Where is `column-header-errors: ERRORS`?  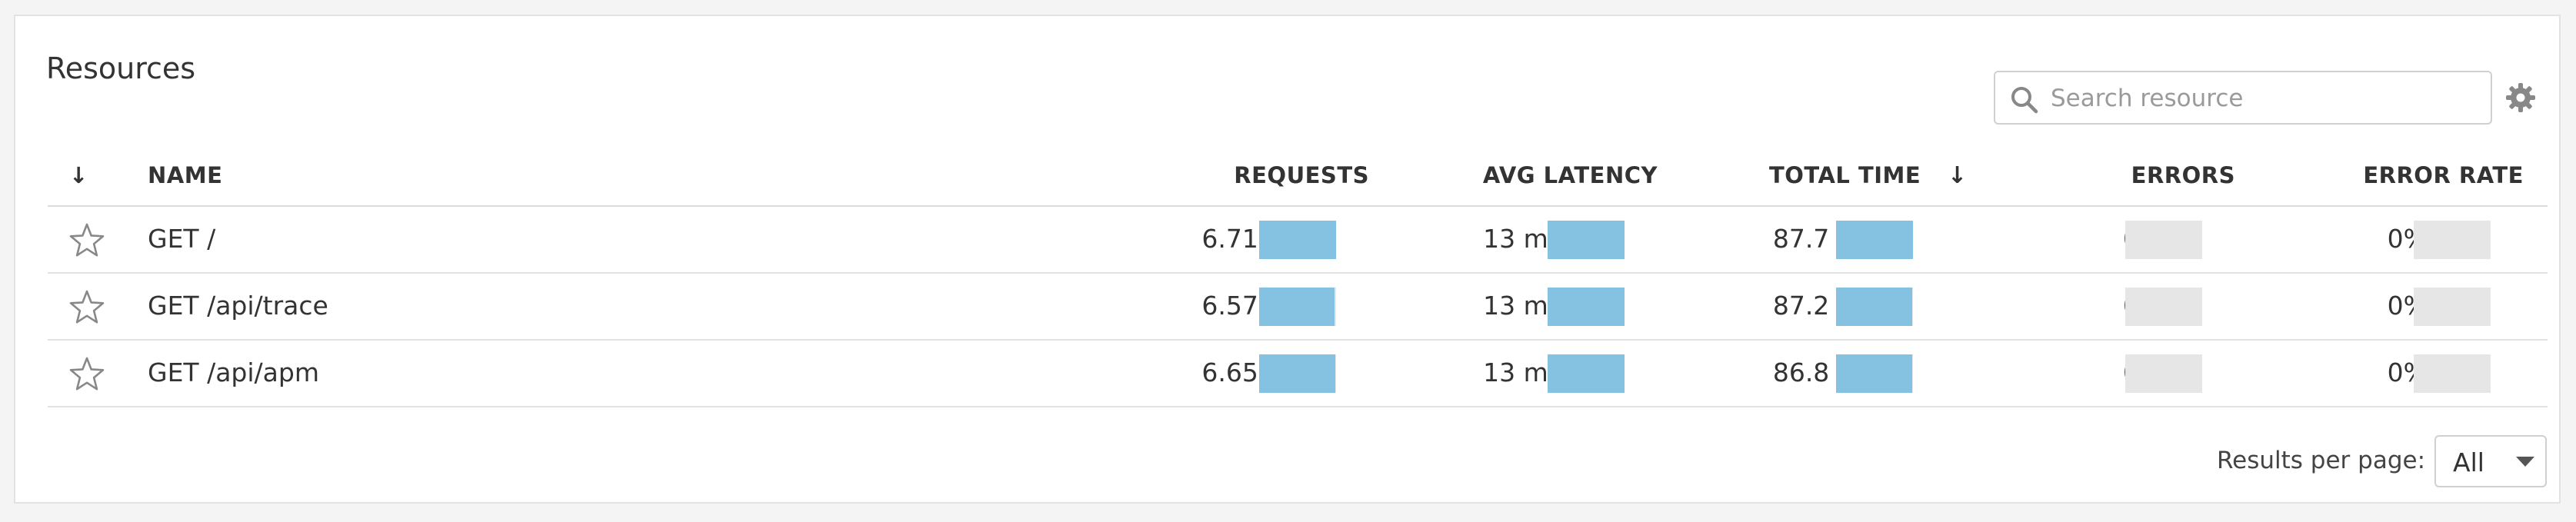
column-header-errors: ERRORS is located at coordinates (2183, 175).